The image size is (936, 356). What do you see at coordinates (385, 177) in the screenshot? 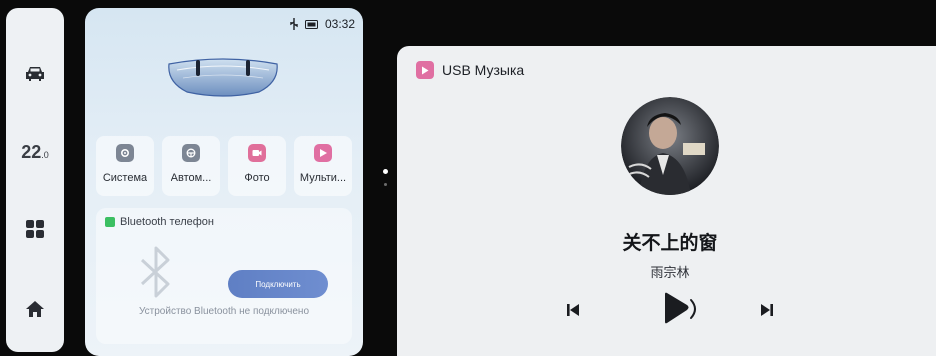
I see `page-indicator` at bounding box center [385, 177].